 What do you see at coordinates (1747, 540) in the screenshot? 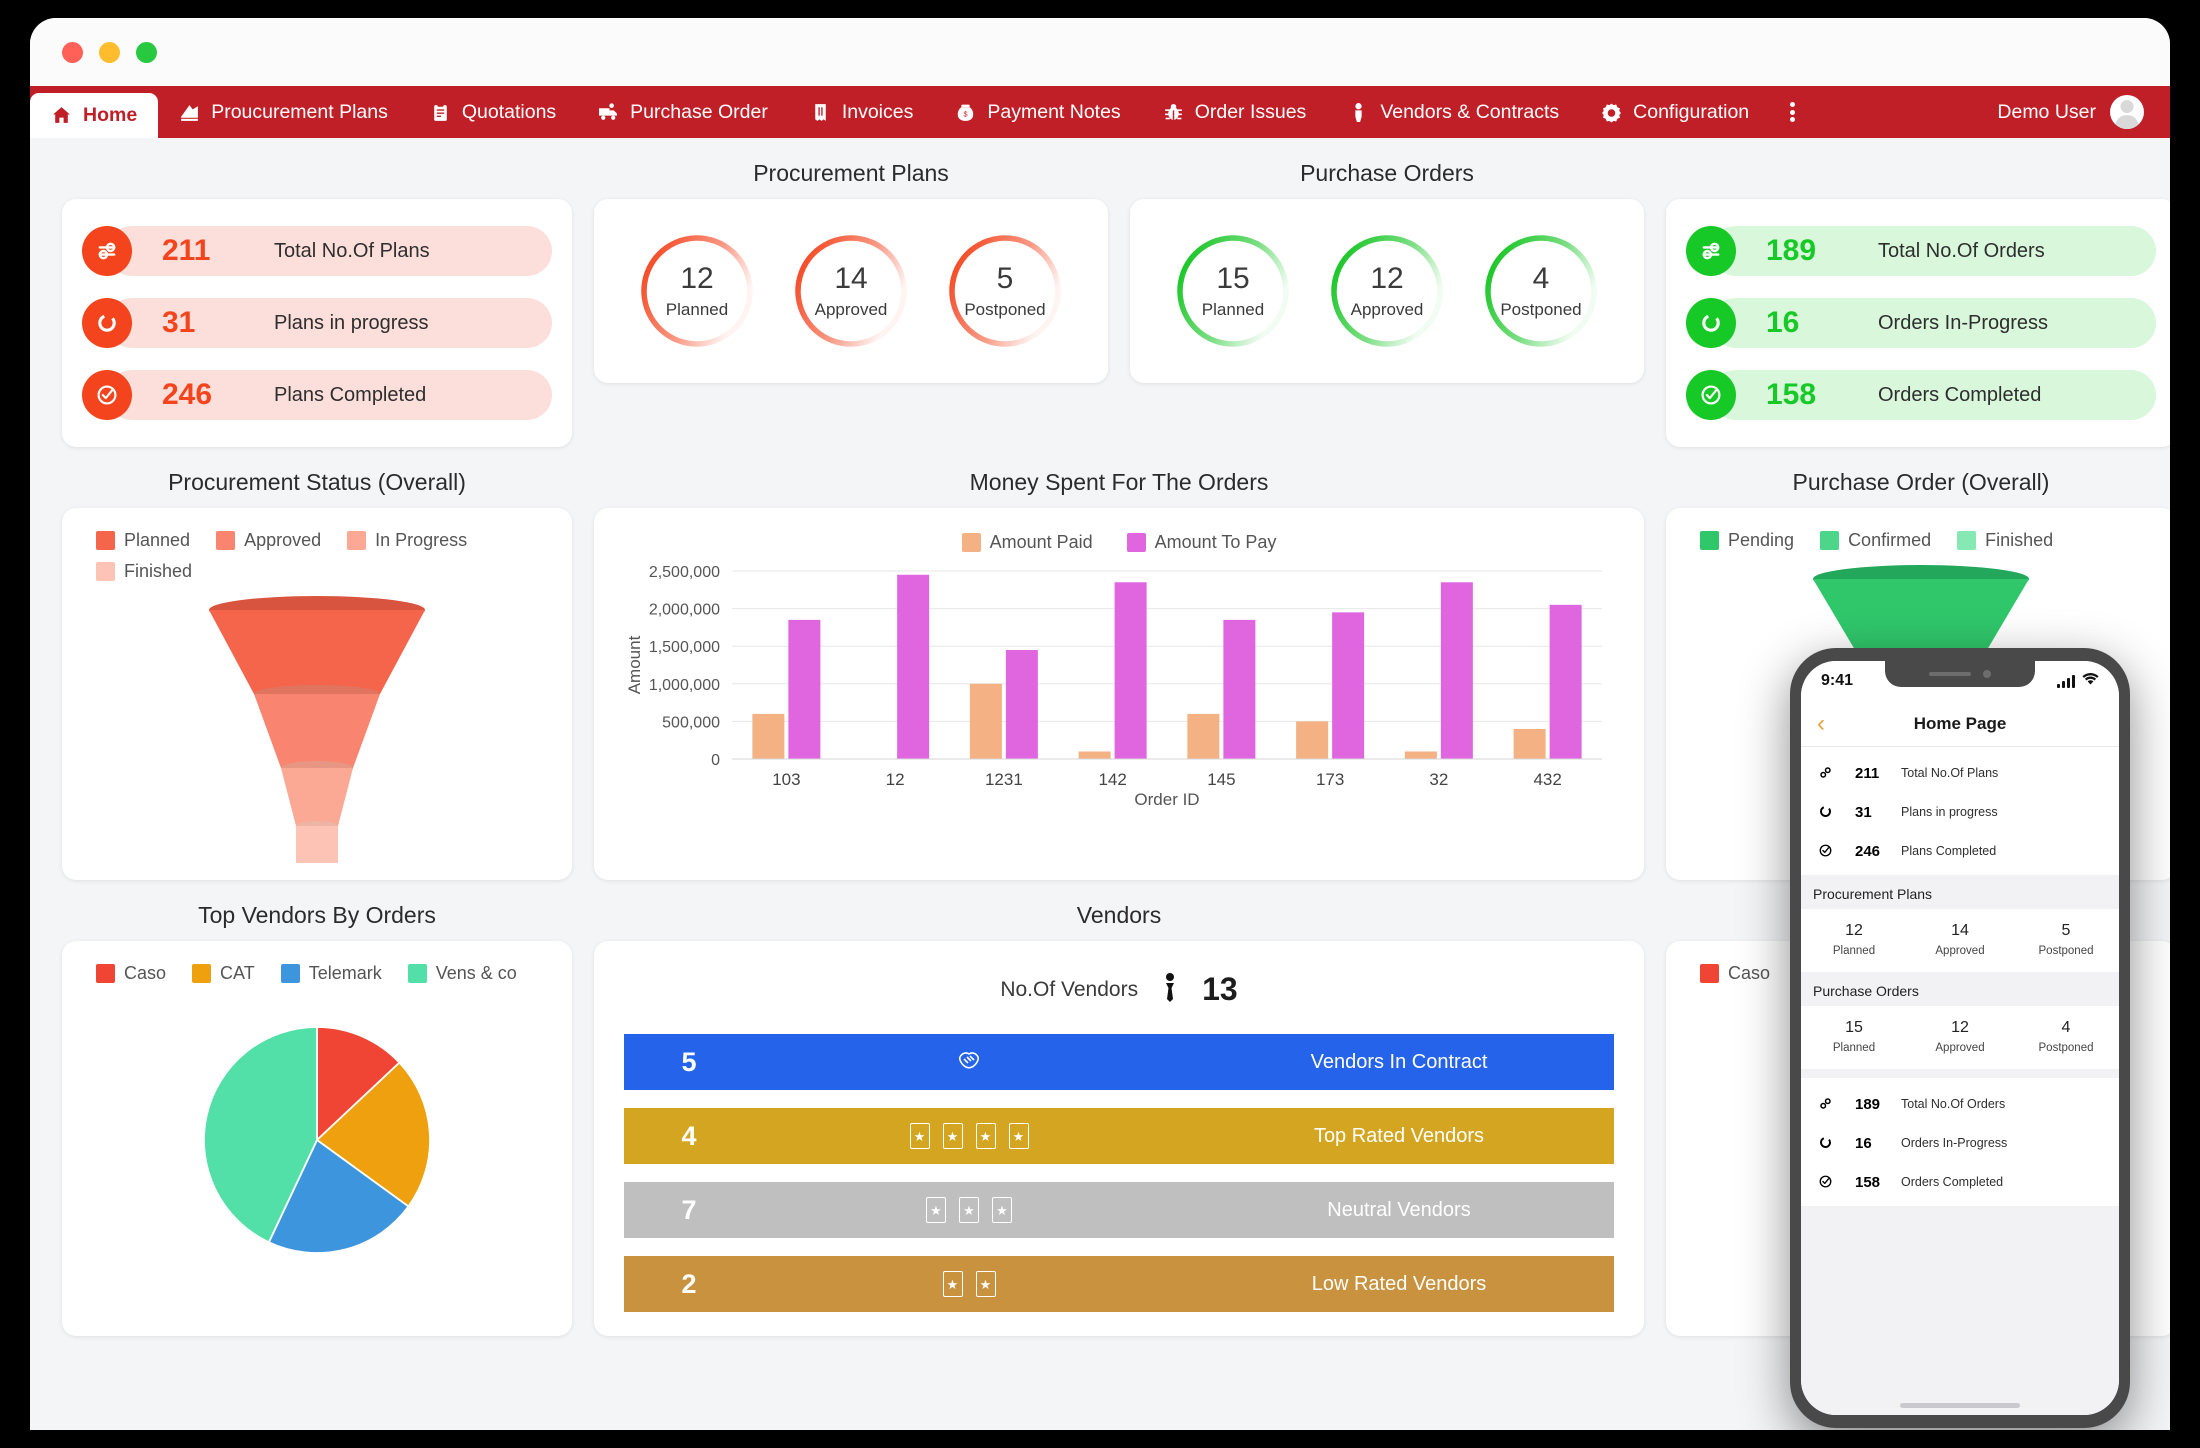
I see `legend-item: Pending` at bounding box center [1747, 540].